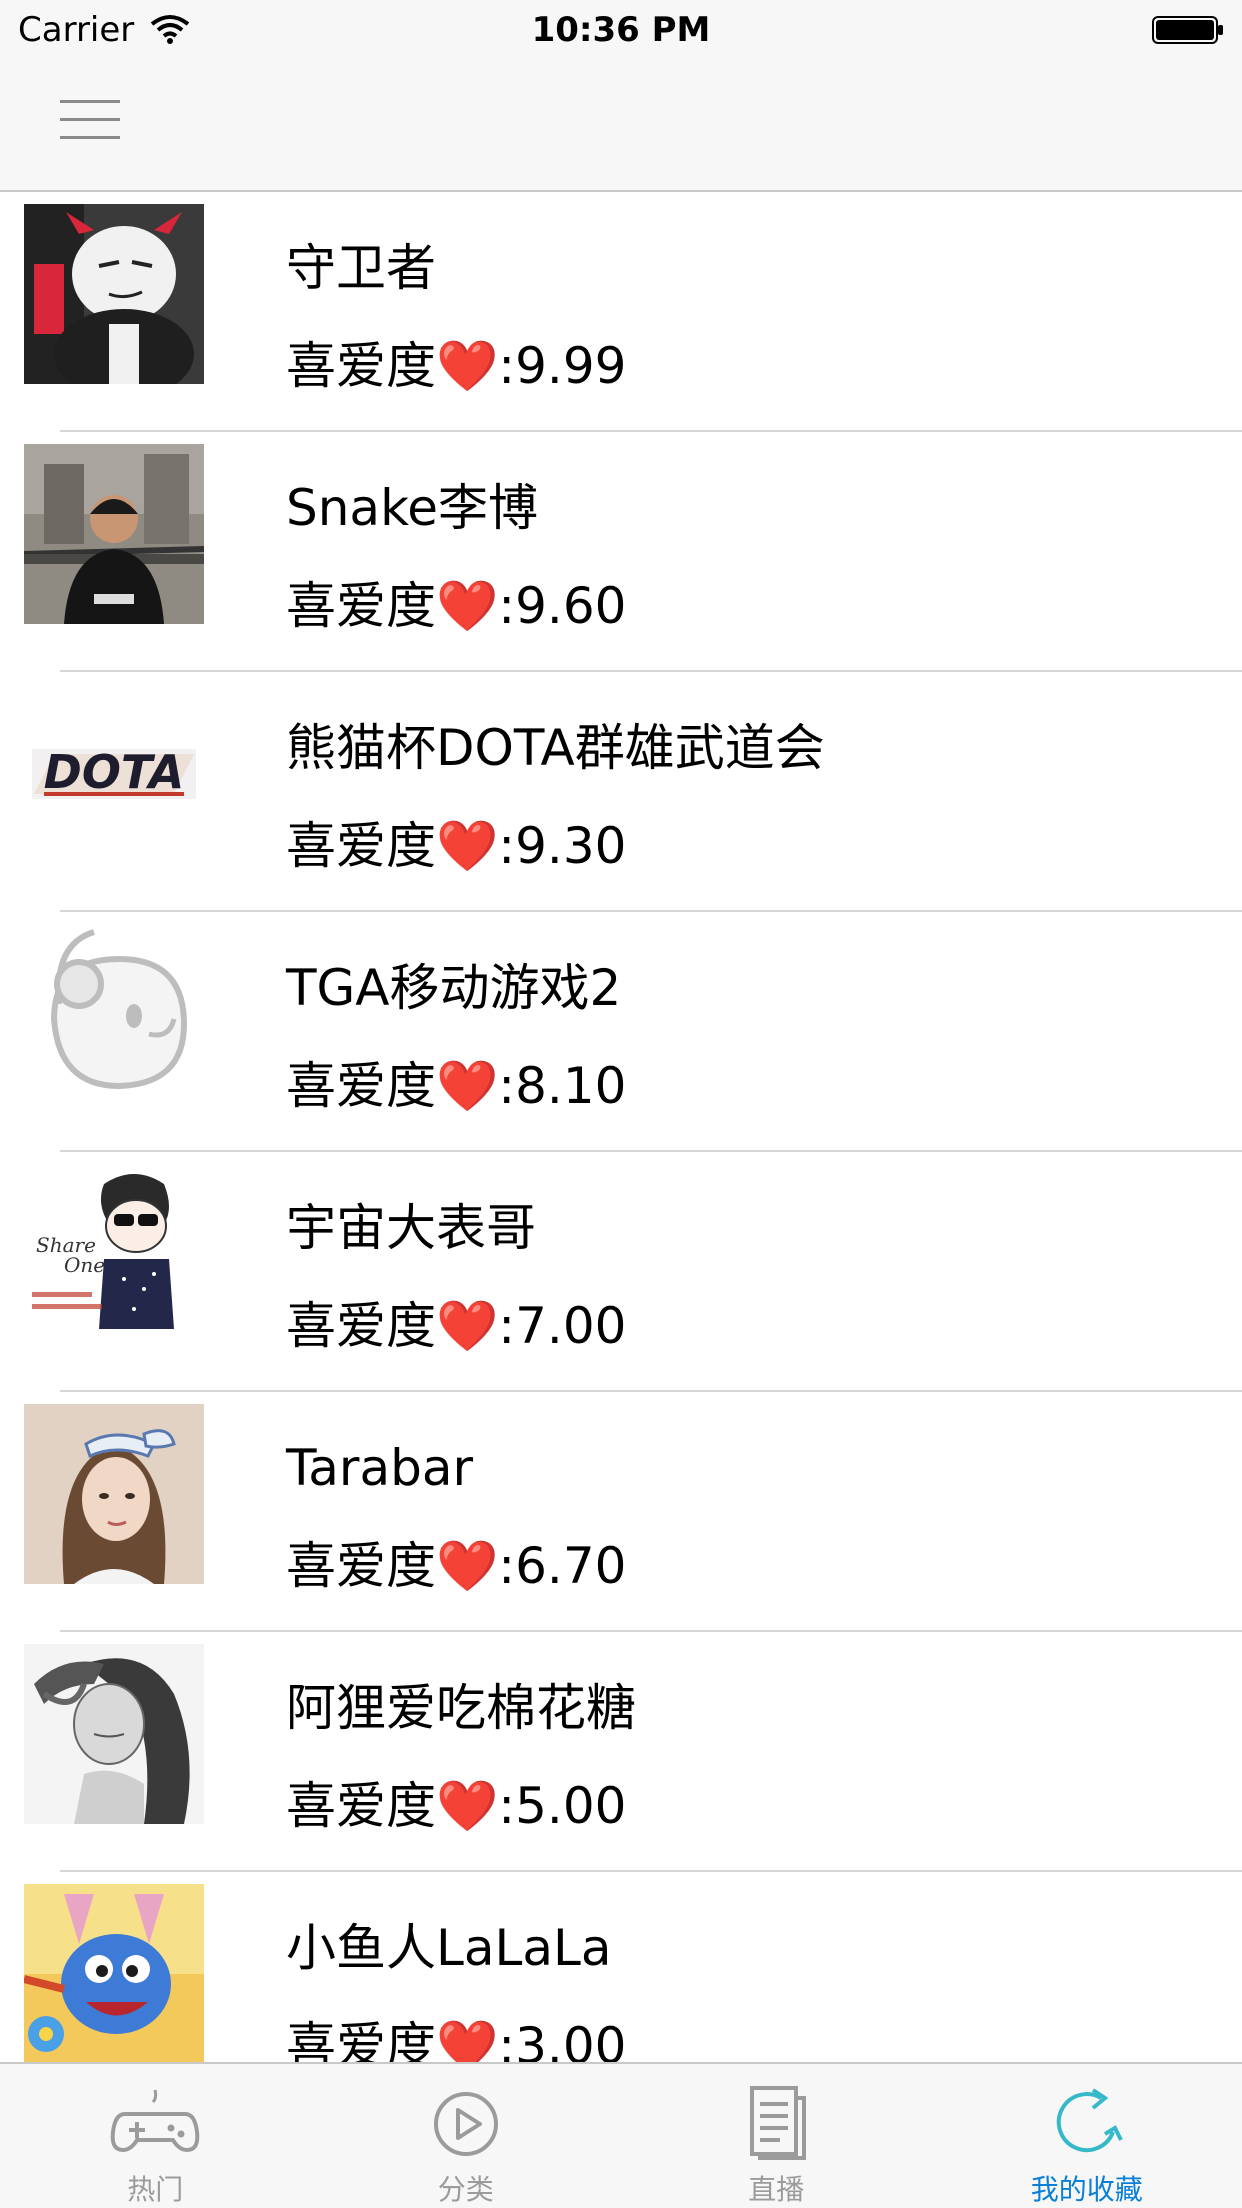 The height and width of the screenshot is (2208, 1242). I want to click on list-item: 守卫者 喜爱度❤️:9.99, so click(621, 312).